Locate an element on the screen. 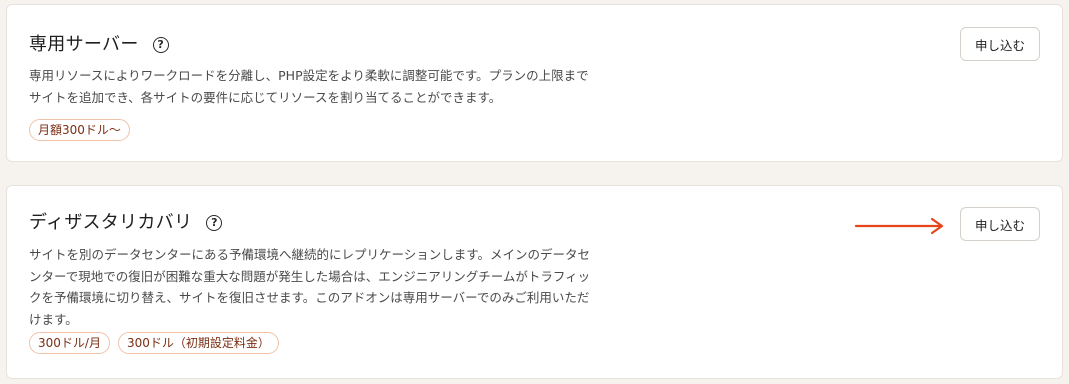 The width and height of the screenshot is (1069, 384). description-line: サイトを追加でき、各サイトの要件に応じてリソースを割り当てることができます。 is located at coordinates (265, 97).